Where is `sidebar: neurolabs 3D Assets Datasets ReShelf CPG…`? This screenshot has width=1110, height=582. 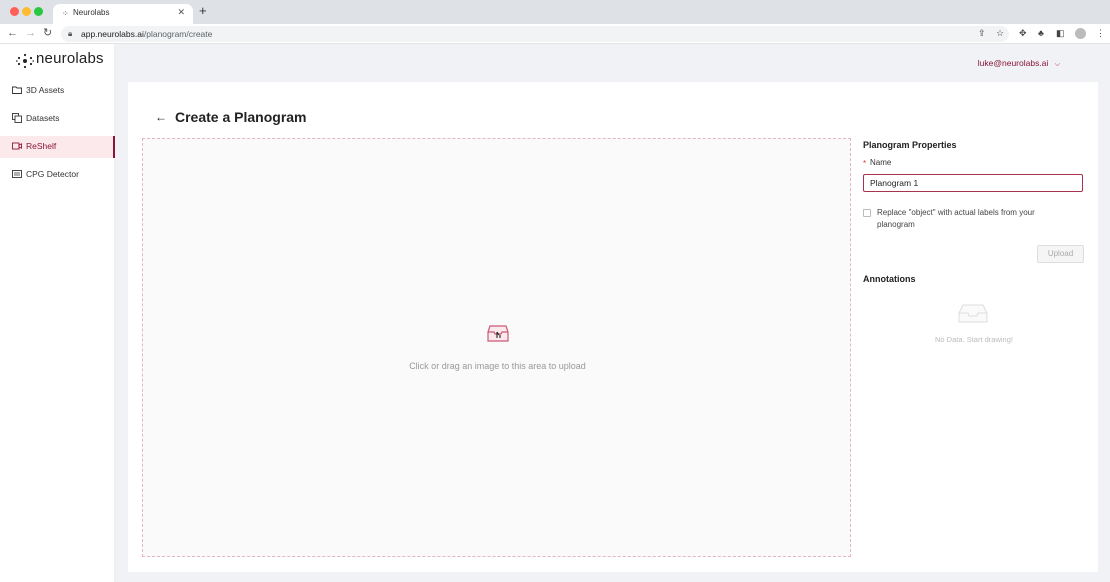
sidebar: neurolabs 3D Assets Datasets ReShelf CPG… is located at coordinates (57, 313).